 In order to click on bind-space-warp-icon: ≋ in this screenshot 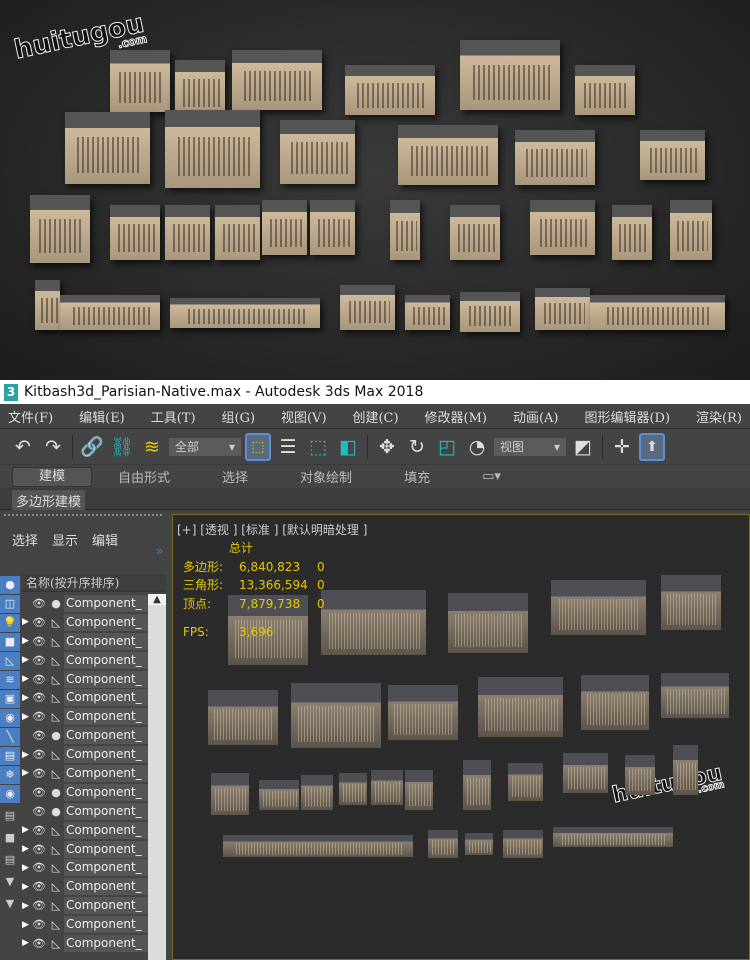, I will do `click(152, 447)`.